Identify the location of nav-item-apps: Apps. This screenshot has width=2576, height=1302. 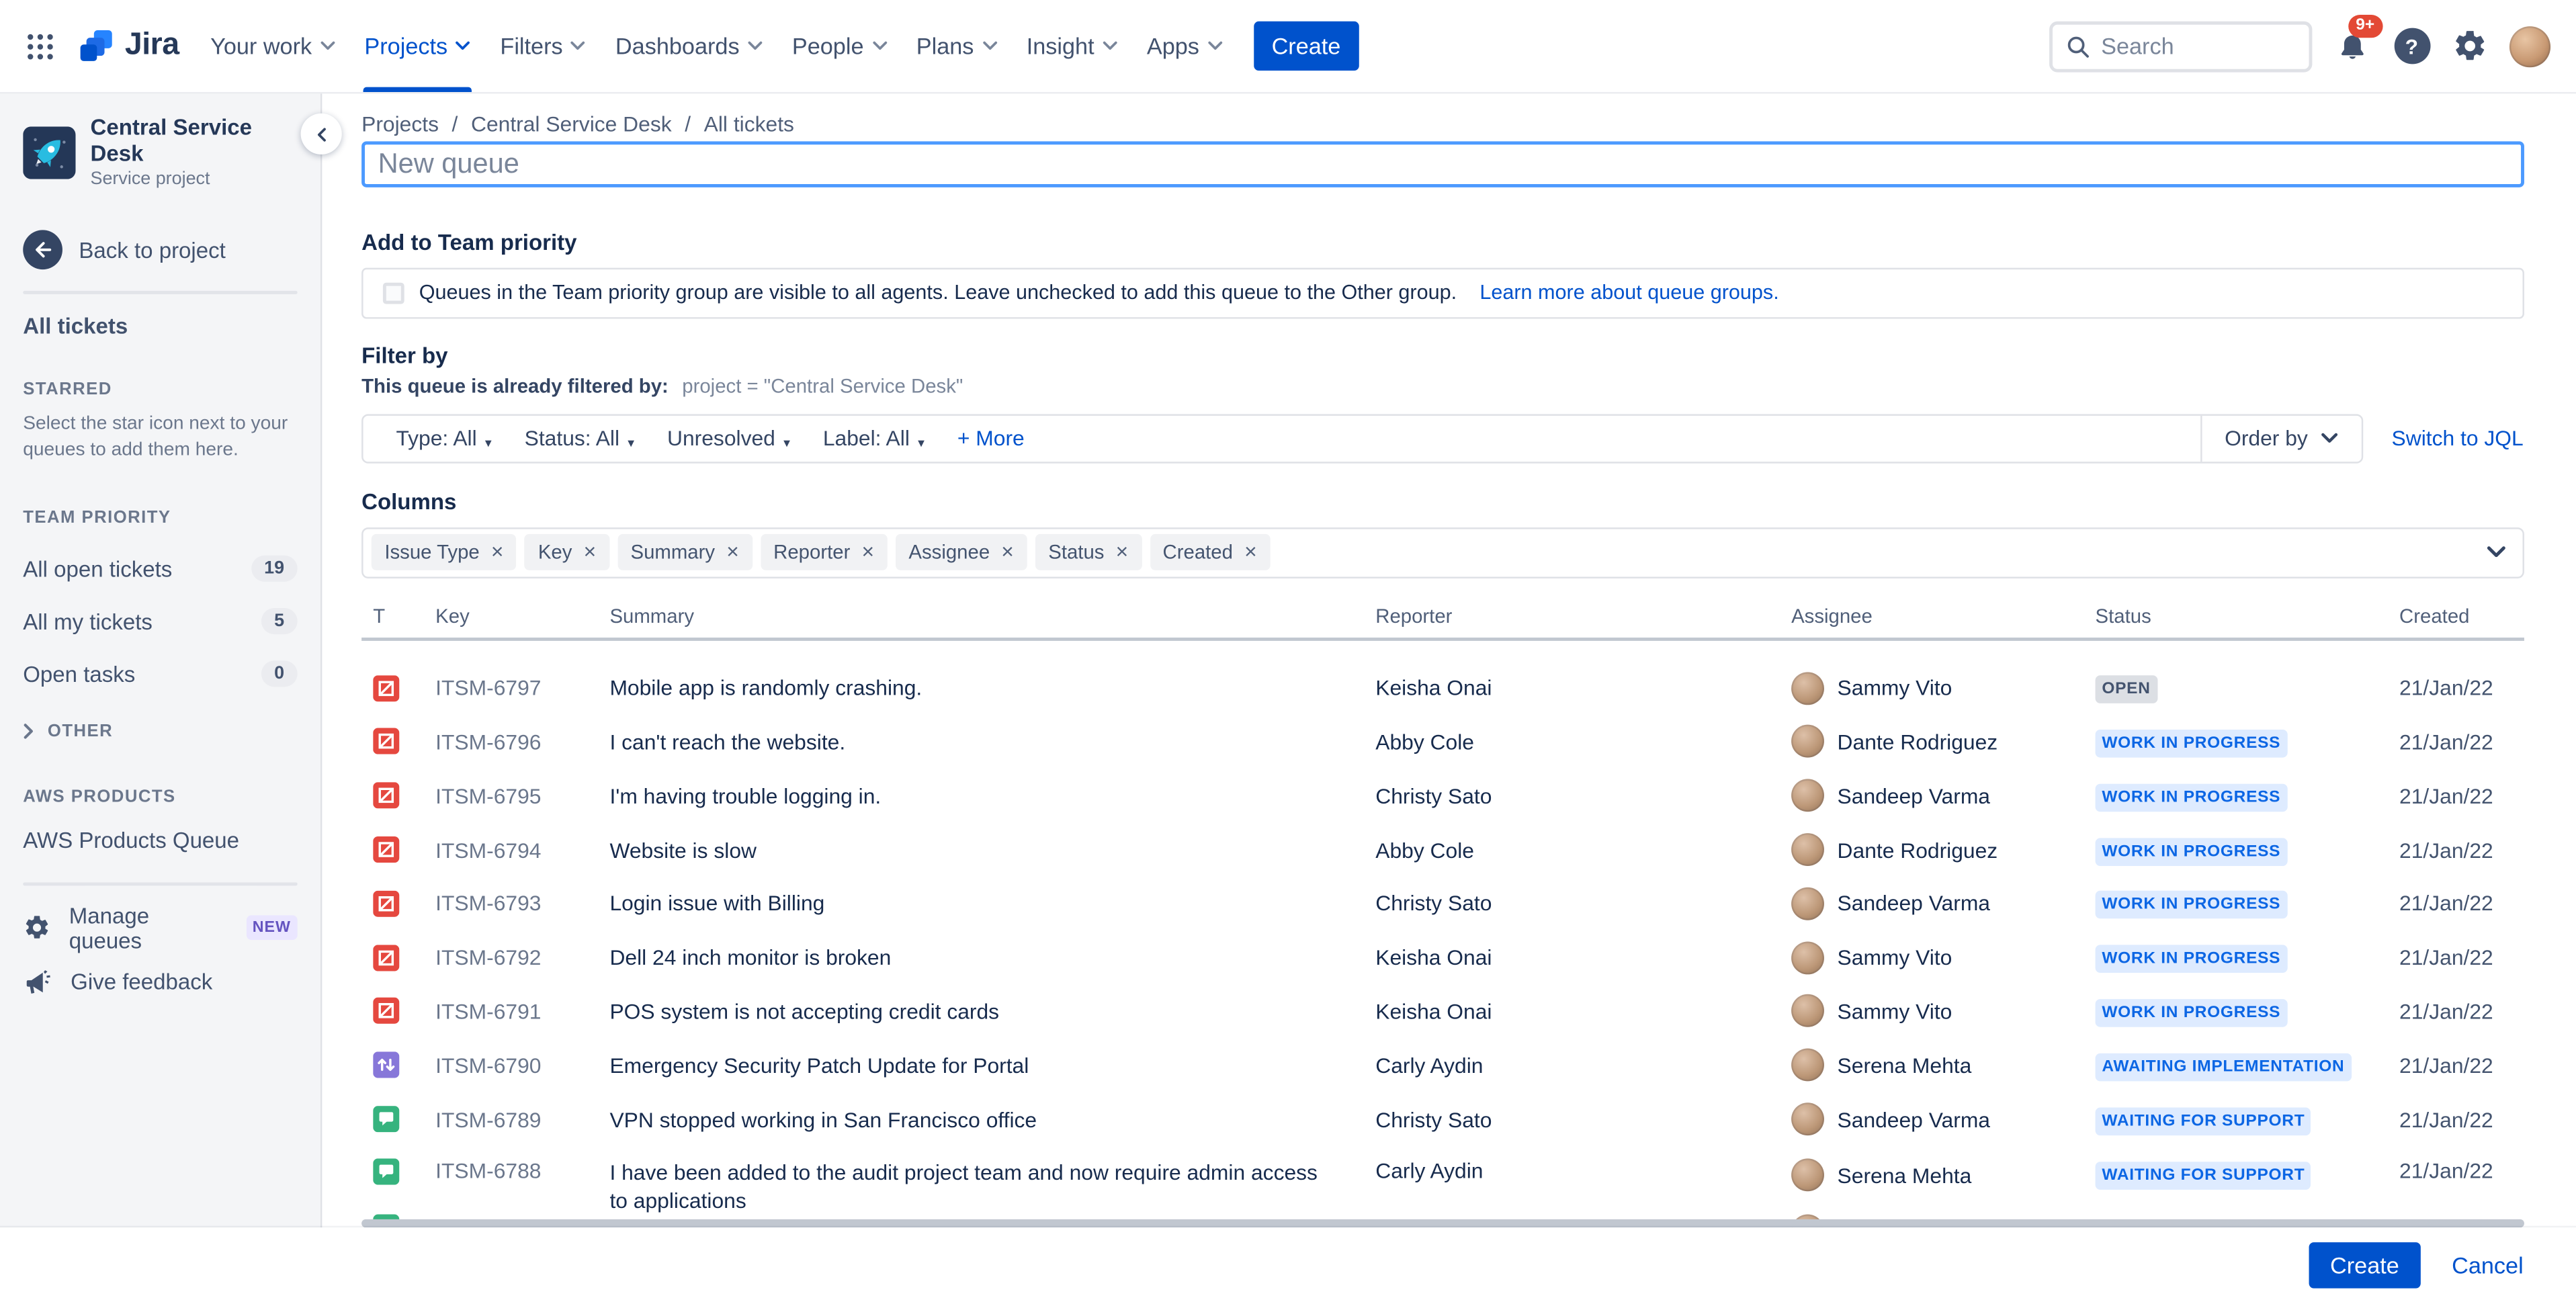
(1184, 46).